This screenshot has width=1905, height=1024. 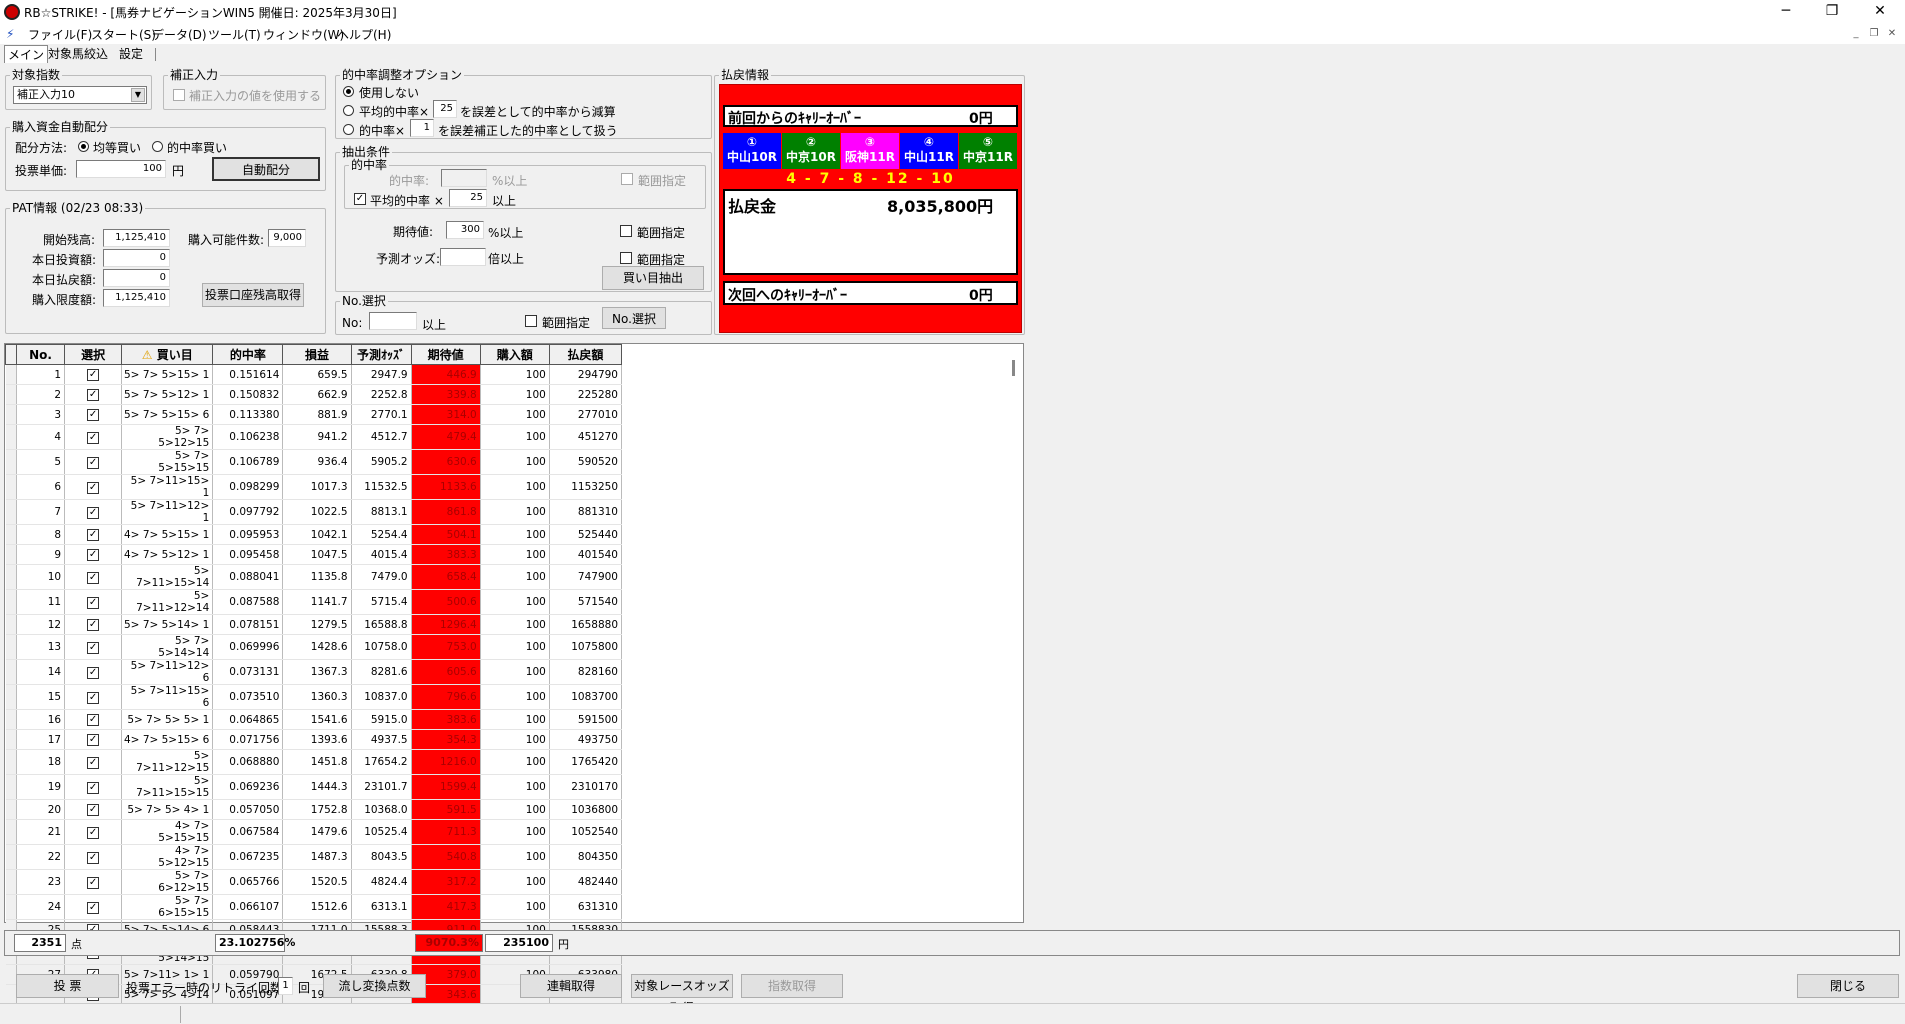 What do you see at coordinates (266, 169) in the screenshot?
I see `auto-alloc-button: 自動配分` at bounding box center [266, 169].